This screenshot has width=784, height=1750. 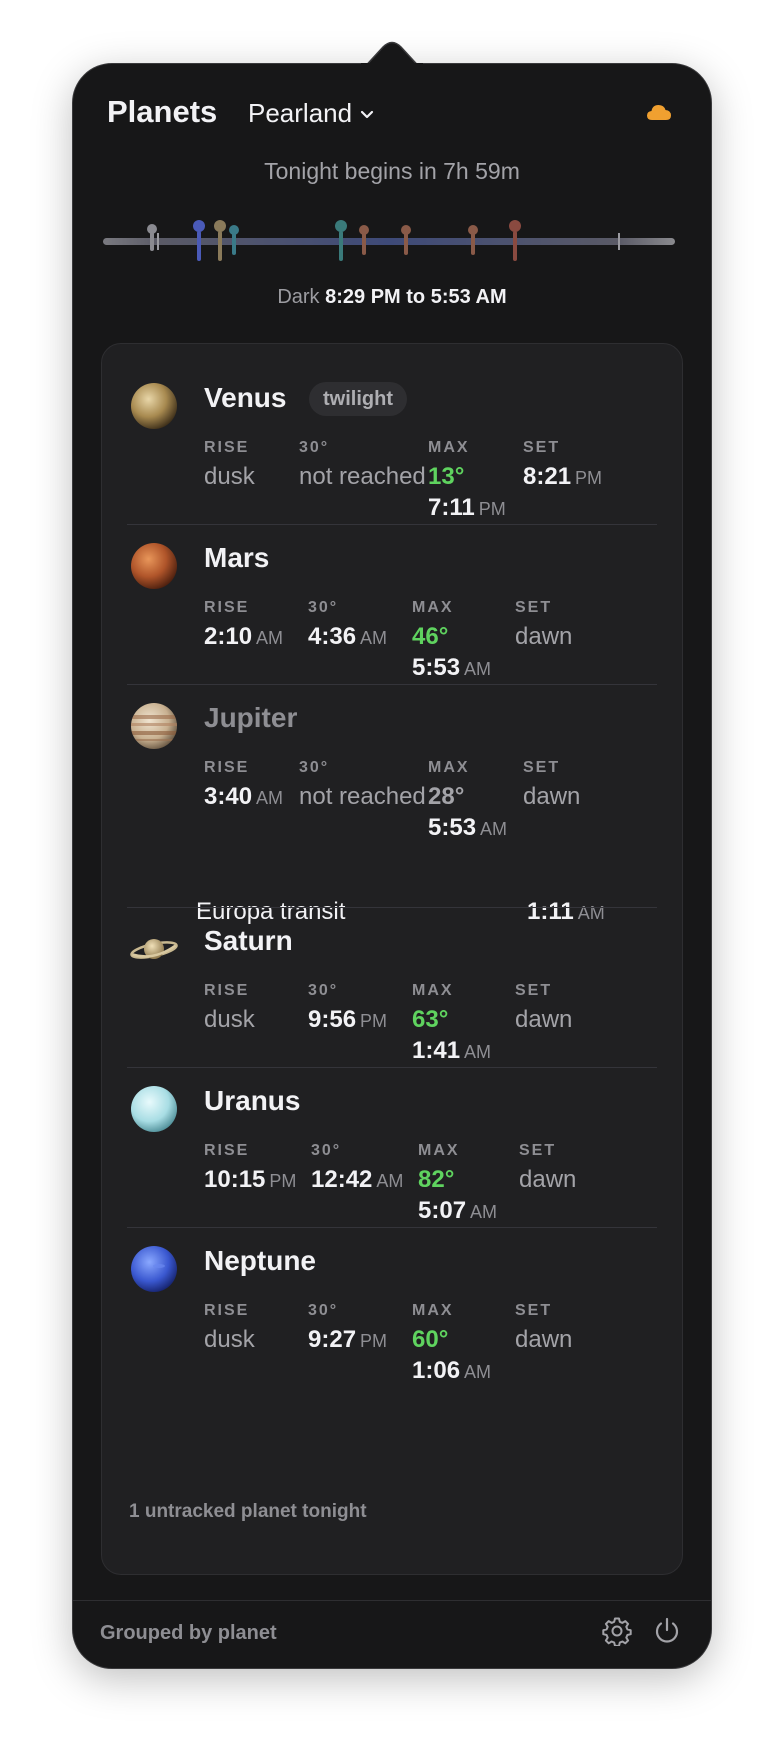 I want to click on planet-name: Venus, so click(x=245, y=397).